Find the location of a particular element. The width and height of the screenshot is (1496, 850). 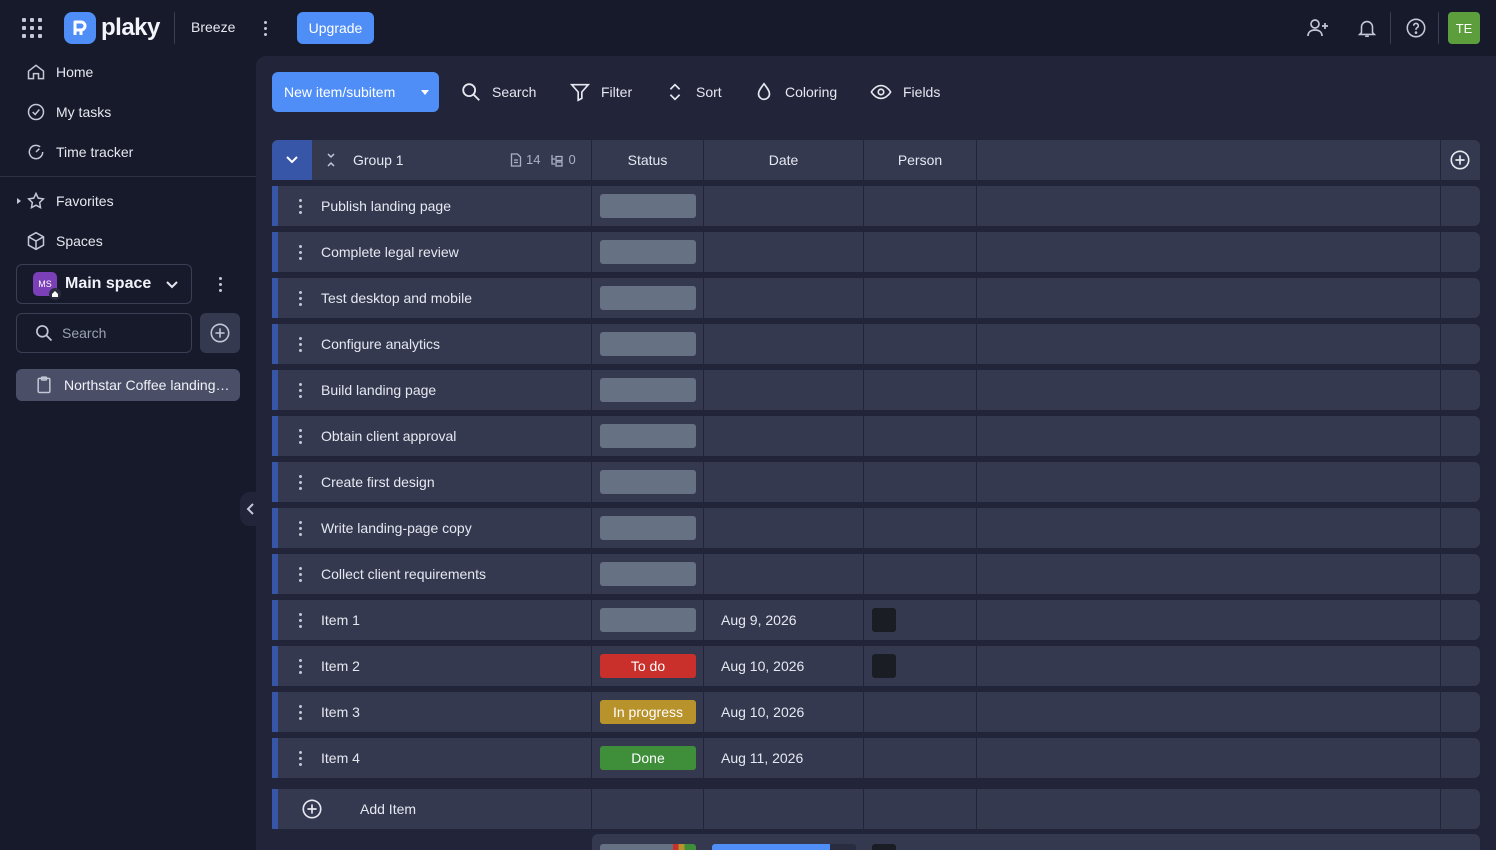

coloring-button: Coloring is located at coordinates (795, 92).